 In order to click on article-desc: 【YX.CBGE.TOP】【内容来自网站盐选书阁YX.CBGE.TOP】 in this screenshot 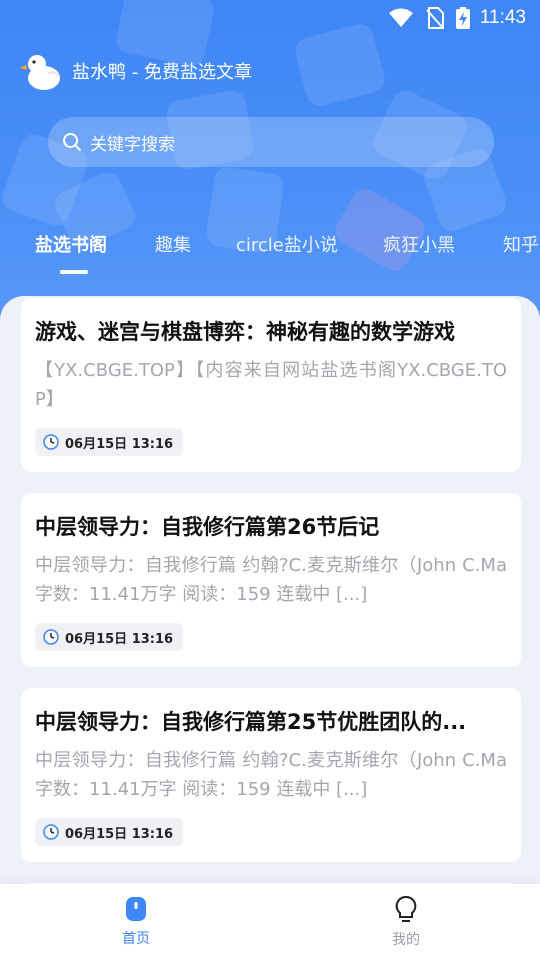, I will do `click(271, 385)`.